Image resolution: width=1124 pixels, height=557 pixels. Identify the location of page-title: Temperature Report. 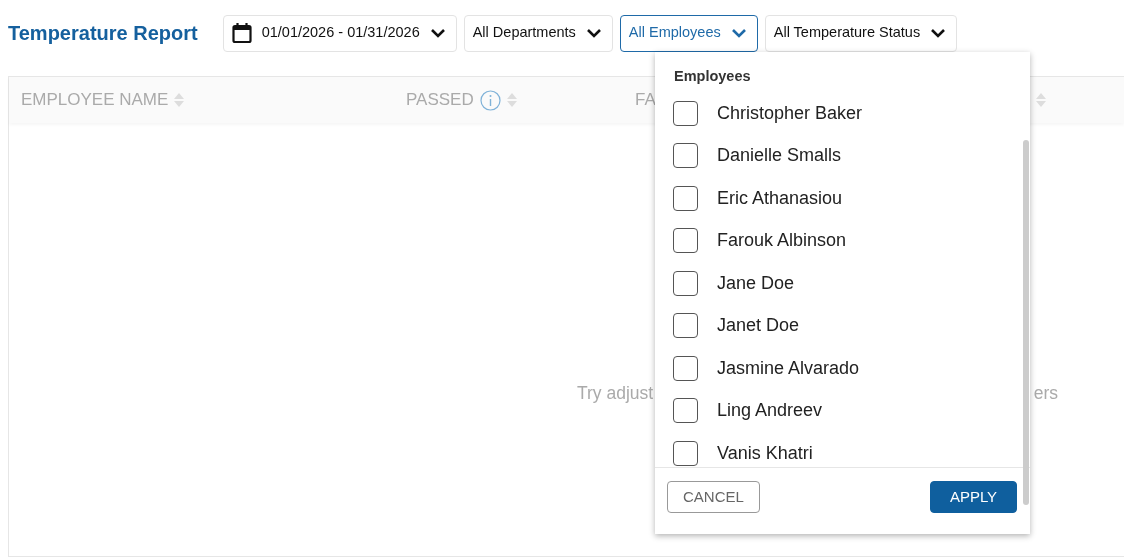
(103, 33).